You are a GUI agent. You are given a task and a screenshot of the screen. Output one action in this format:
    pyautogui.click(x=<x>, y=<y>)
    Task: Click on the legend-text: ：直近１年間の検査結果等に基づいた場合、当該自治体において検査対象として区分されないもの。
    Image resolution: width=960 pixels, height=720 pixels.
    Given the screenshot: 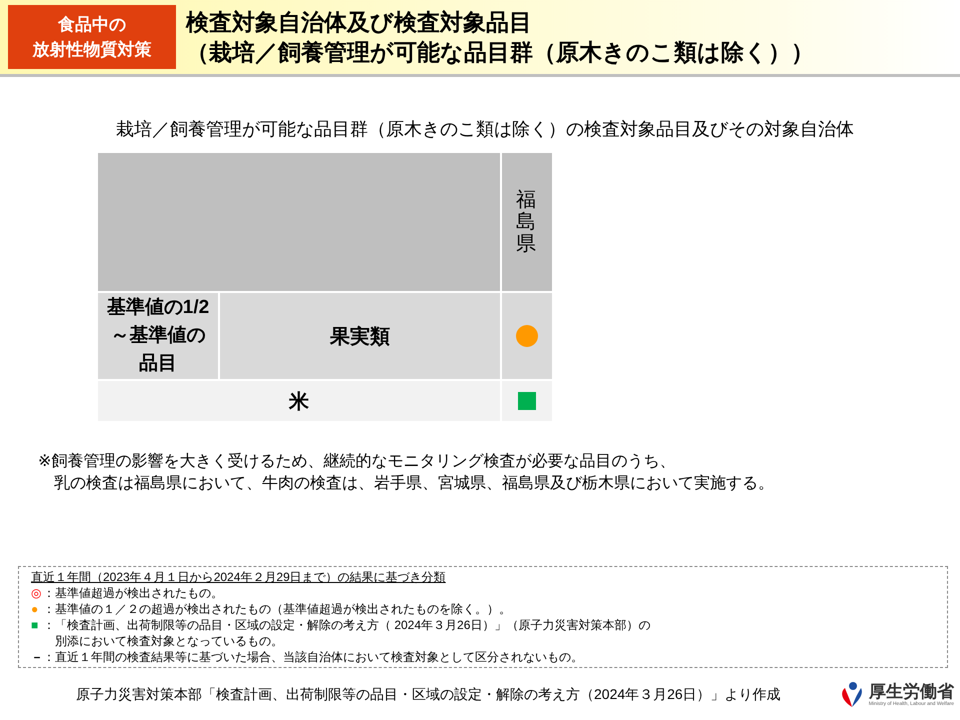 What is the action you would take?
    pyautogui.click(x=313, y=657)
    